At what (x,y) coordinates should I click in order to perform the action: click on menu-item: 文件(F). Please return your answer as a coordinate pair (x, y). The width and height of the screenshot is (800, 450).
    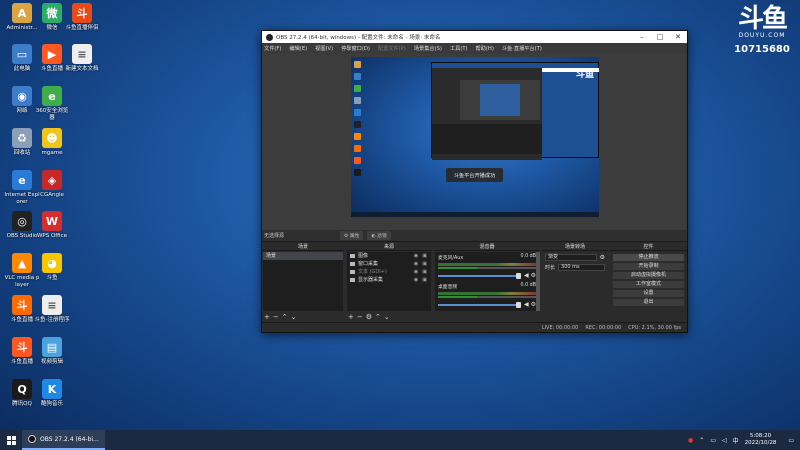
    Looking at the image, I should click on (272, 48).